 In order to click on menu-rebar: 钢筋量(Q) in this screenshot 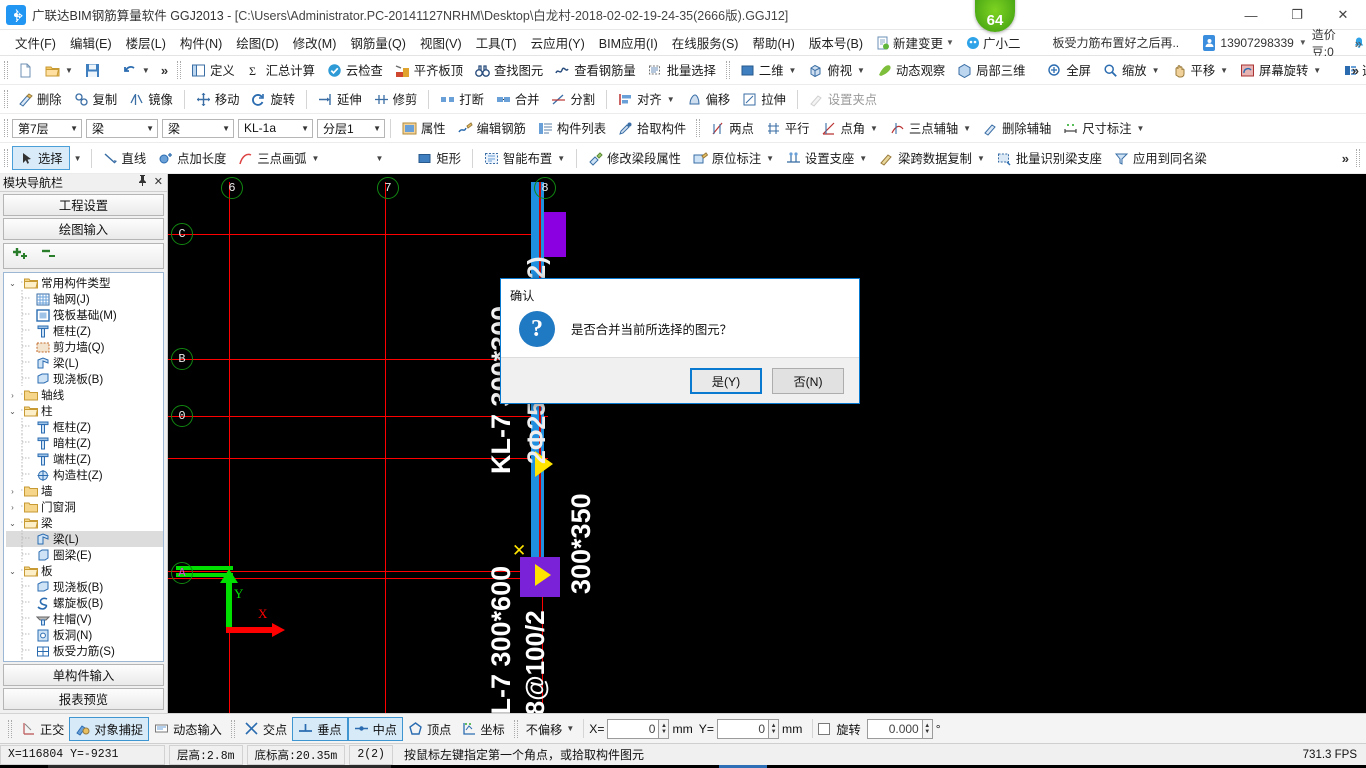, I will do `click(378, 42)`.